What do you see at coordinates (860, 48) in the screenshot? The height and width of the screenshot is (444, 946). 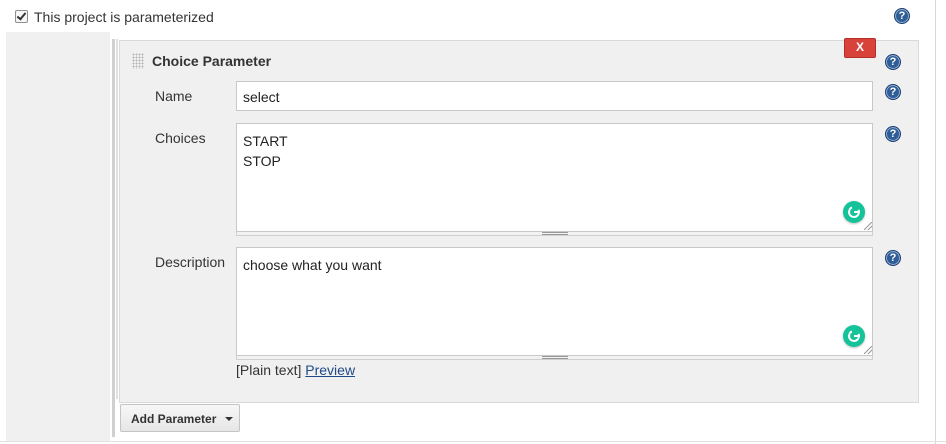 I see `delete-parameter-button: X` at bounding box center [860, 48].